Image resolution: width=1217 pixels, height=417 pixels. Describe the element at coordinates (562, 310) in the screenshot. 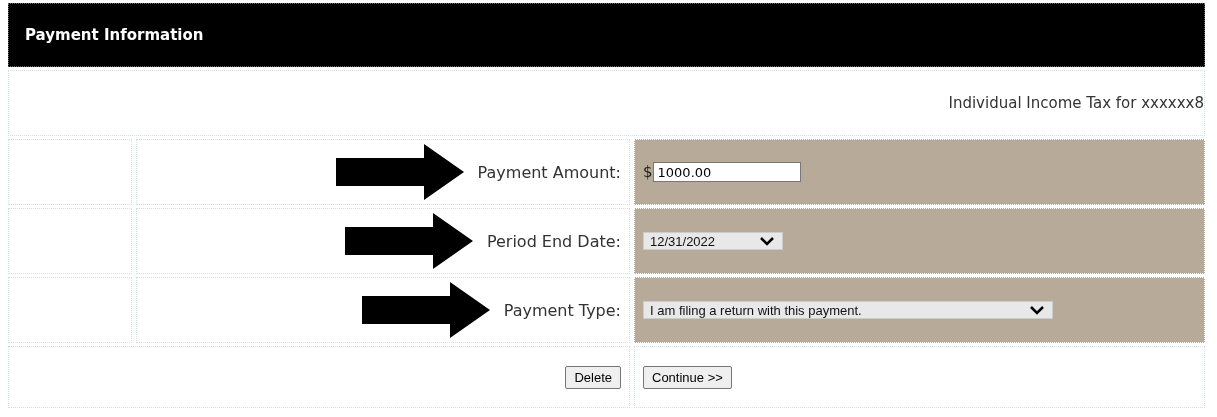

I see `field-label: Payment Type:` at that location.